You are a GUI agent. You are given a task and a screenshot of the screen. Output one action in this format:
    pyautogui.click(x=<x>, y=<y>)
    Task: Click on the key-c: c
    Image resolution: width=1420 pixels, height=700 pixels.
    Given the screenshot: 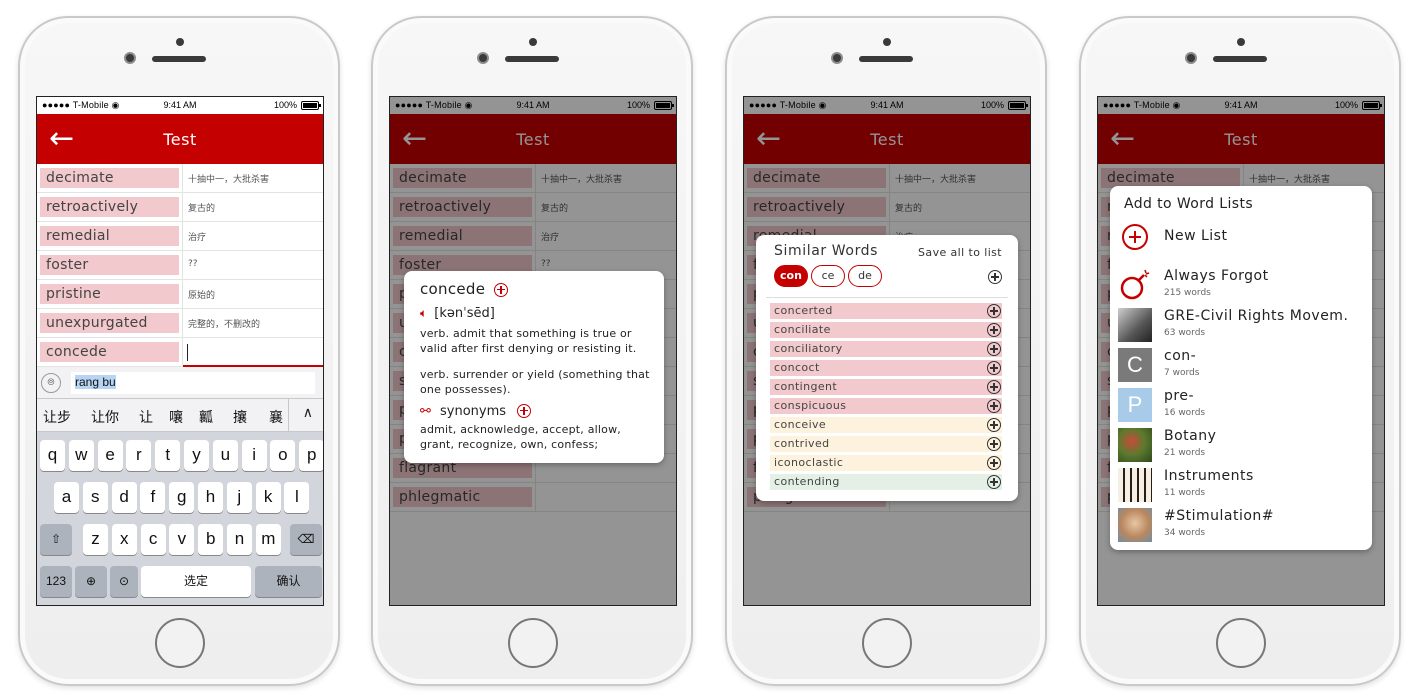 What is the action you would take?
    pyautogui.click(x=153, y=539)
    